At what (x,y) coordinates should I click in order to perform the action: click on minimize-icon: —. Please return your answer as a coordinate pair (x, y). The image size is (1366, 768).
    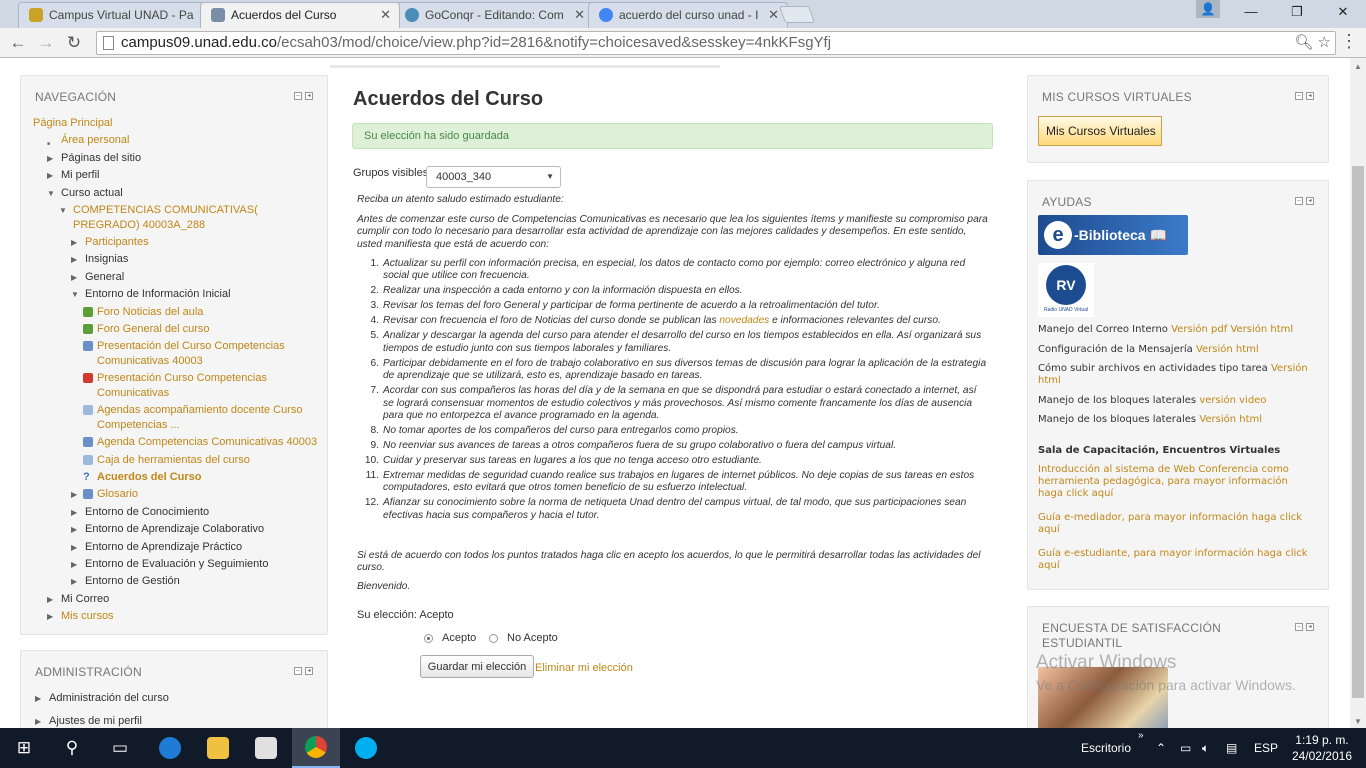
    Looking at the image, I should click on (1251, 13).